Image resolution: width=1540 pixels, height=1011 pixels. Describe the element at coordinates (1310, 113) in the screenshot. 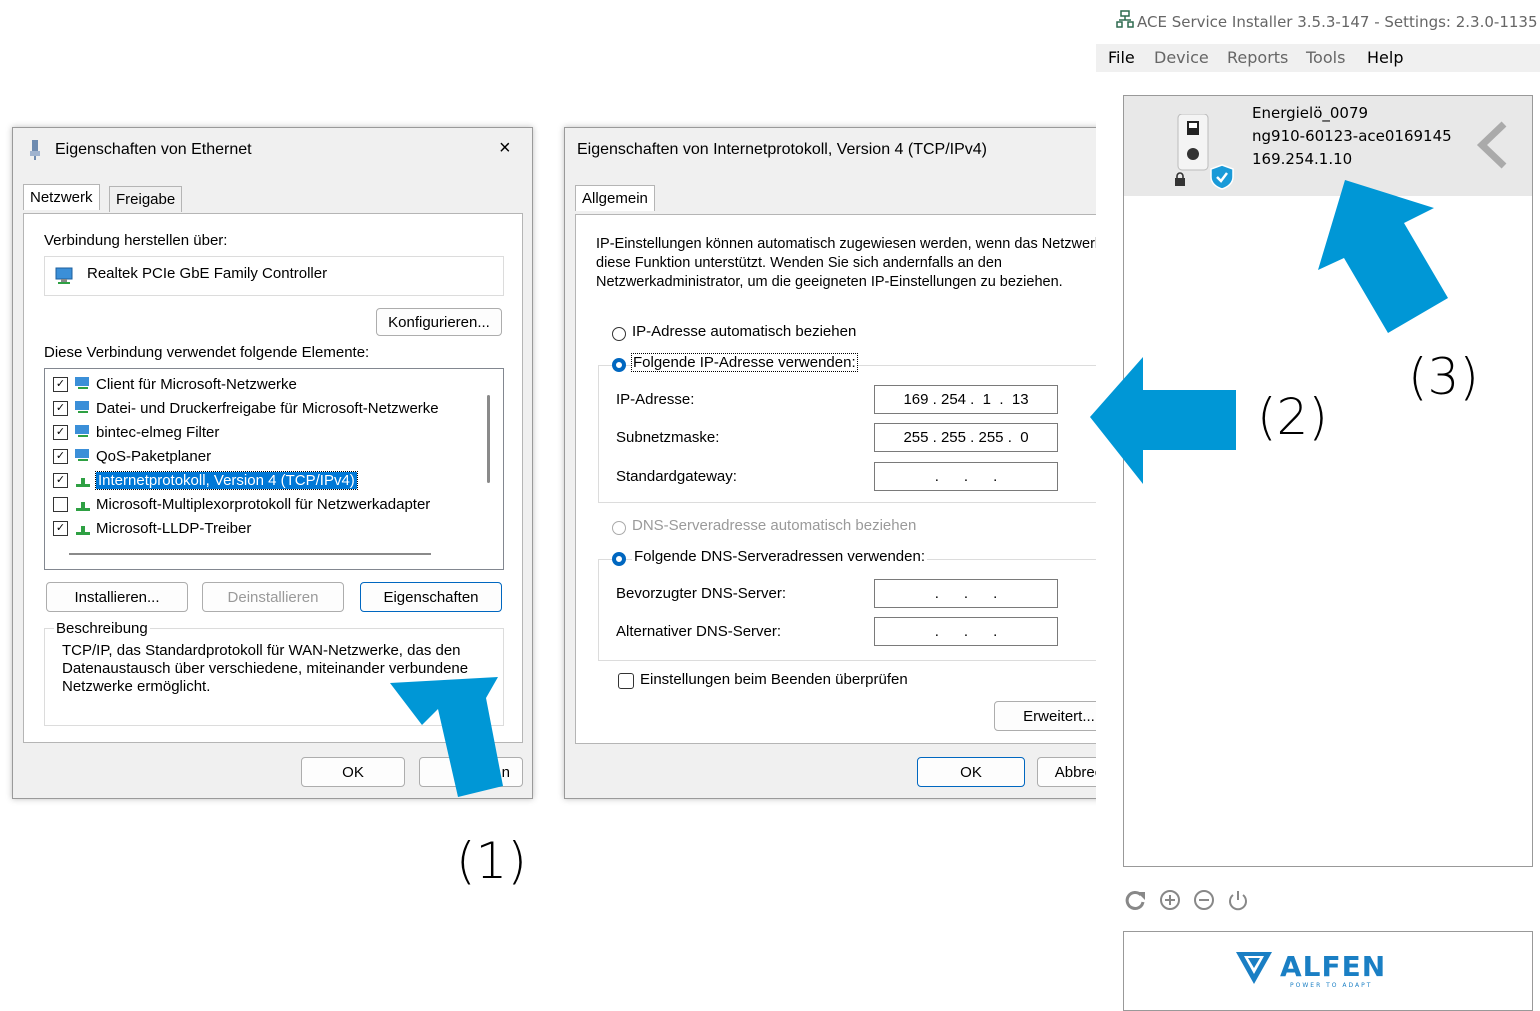

I see `device-name: Energielö_0079` at that location.